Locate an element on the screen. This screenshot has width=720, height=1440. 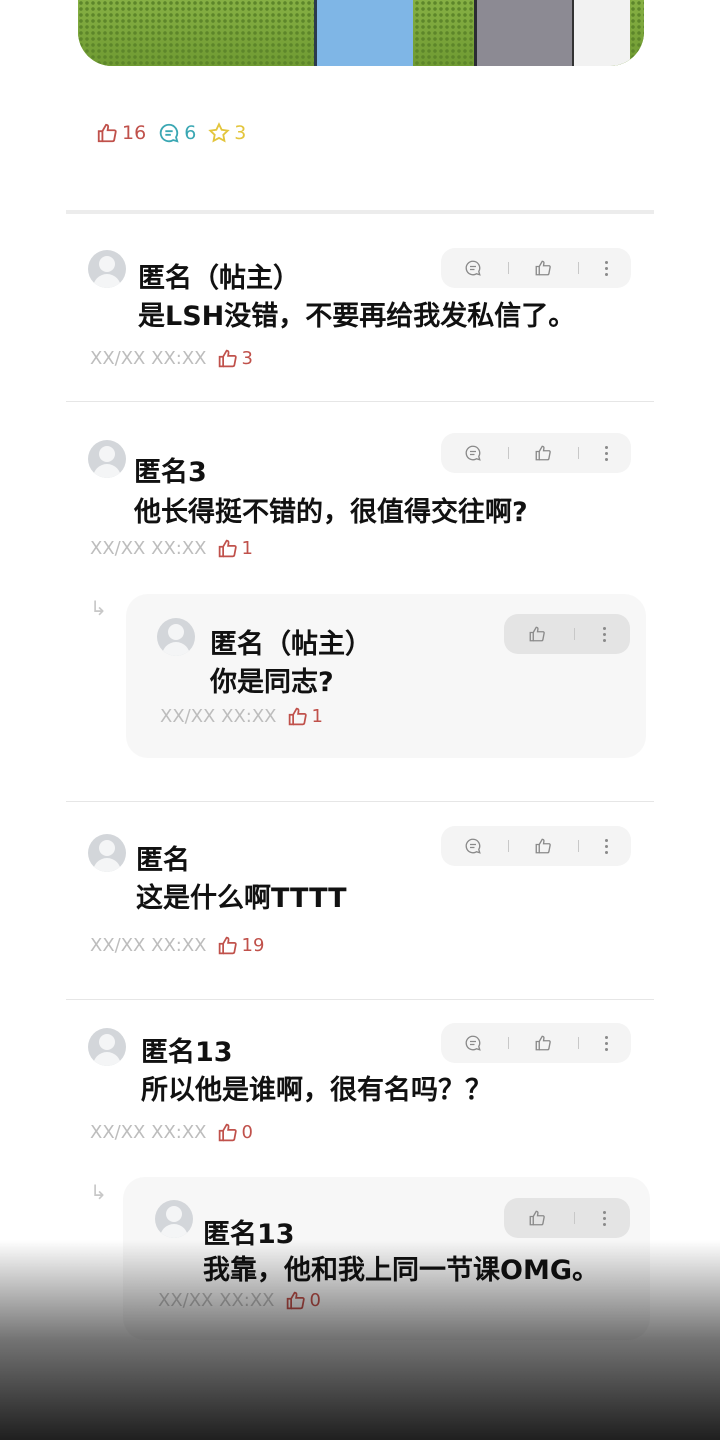
comment-author: 匿名（帖主） is located at coordinates (219, 278).